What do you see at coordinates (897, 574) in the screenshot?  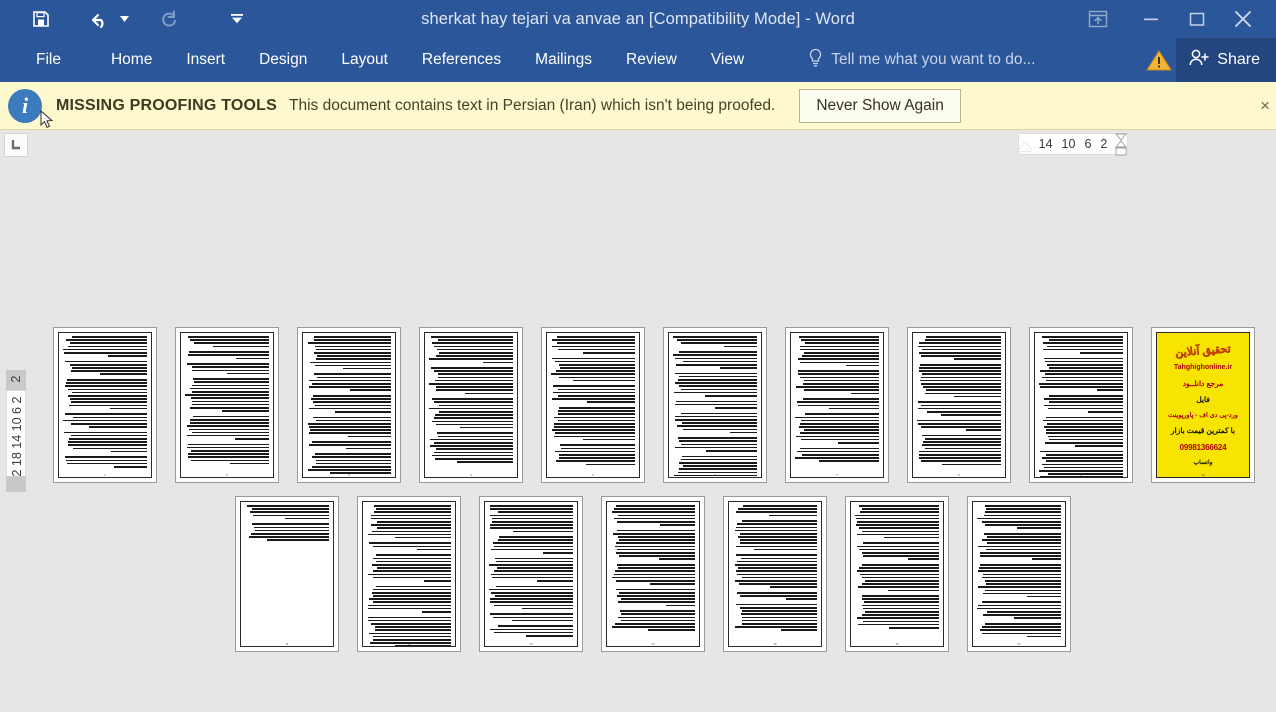 I see `page-thumbnail: 16` at bounding box center [897, 574].